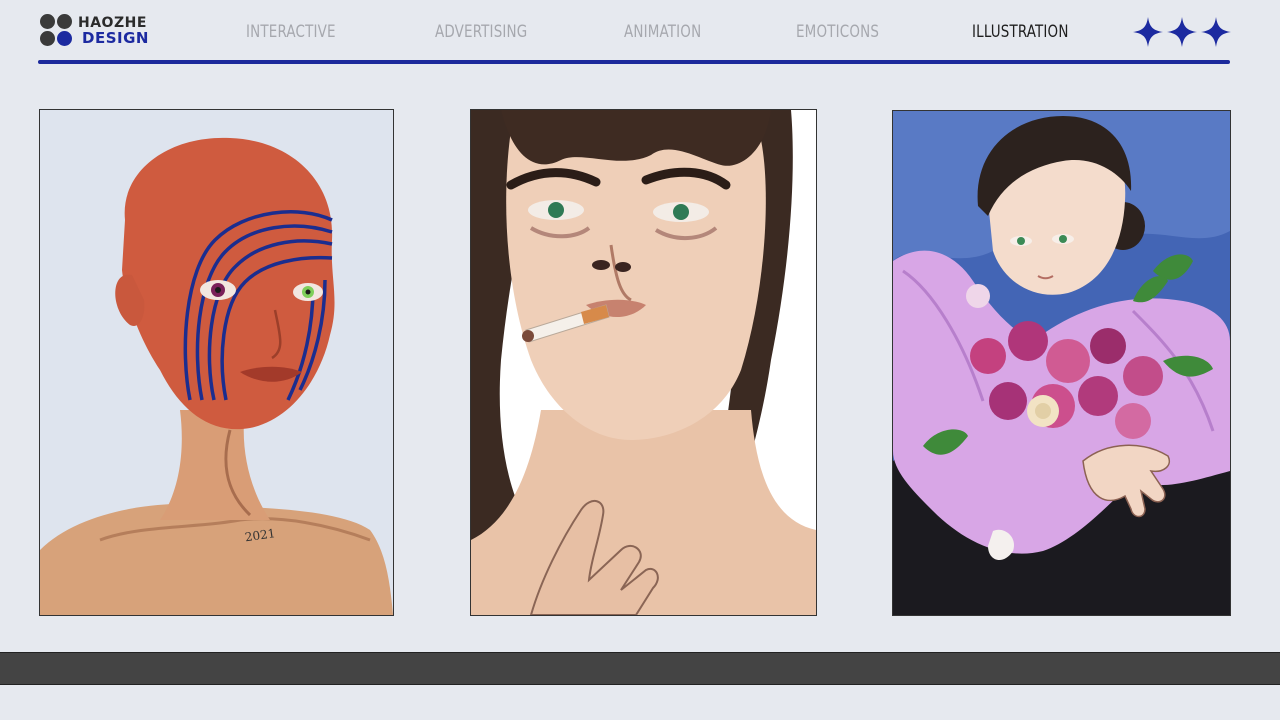 This screenshot has width=1280, height=720. Describe the element at coordinates (634, 62) in the screenshot. I see `header-divider` at that location.